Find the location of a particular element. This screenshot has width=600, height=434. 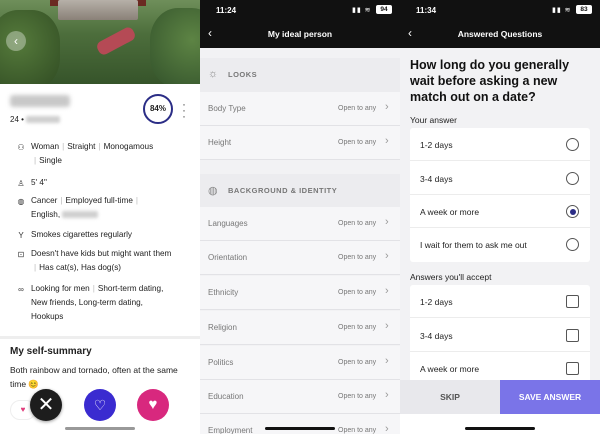

like-button: ♥ is located at coordinates (153, 405).